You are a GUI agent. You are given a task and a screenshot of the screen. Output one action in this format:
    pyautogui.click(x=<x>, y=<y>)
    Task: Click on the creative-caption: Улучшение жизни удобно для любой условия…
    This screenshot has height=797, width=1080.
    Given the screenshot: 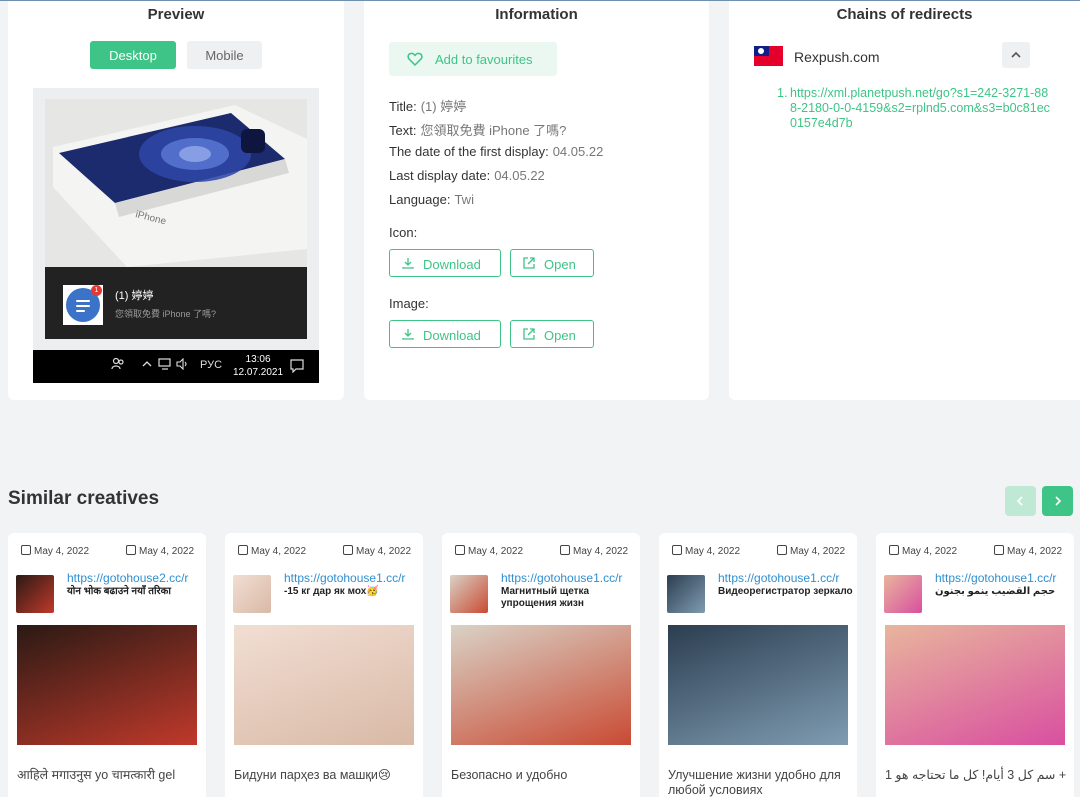 What is the action you would take?
    pyautogui.click(x=754, y=782)
    